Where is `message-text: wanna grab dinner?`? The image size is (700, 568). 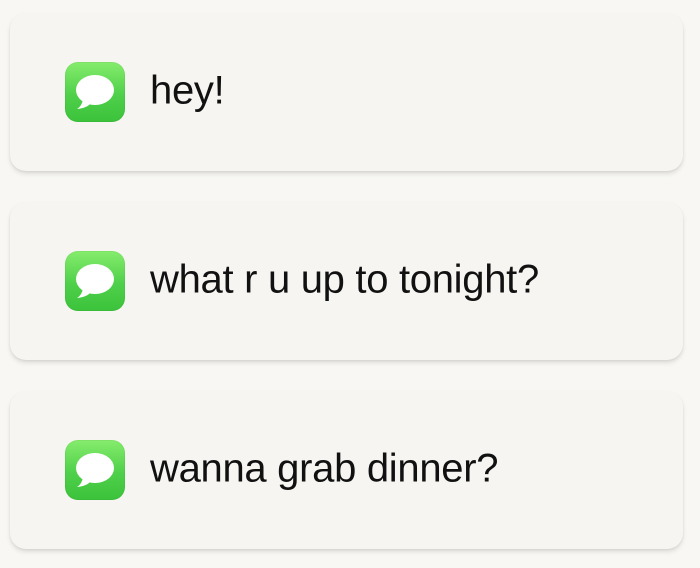
message-text: wanna grab dinner? is located at coordinates (324, 468).